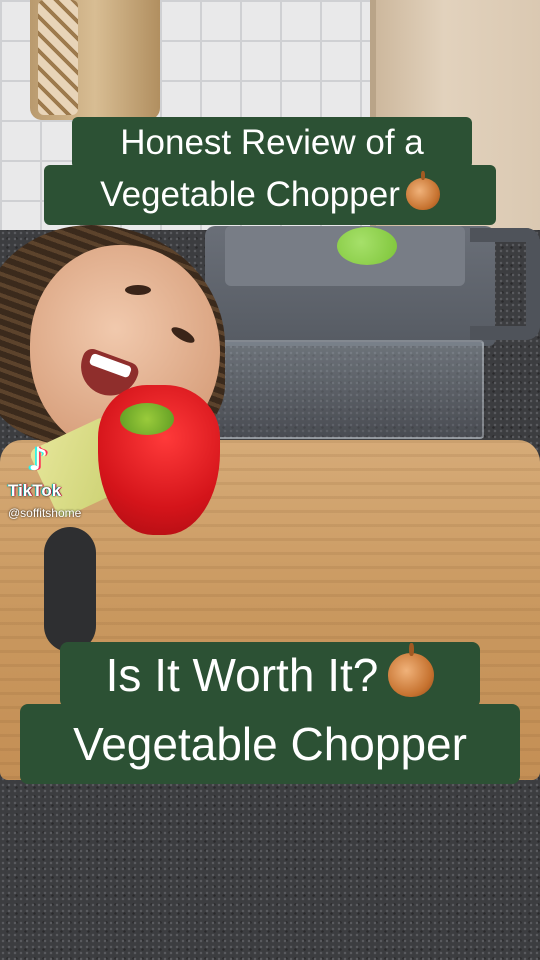  I want to click on caption-bottom-line1: Is It Worth It?, so click(270, 675).